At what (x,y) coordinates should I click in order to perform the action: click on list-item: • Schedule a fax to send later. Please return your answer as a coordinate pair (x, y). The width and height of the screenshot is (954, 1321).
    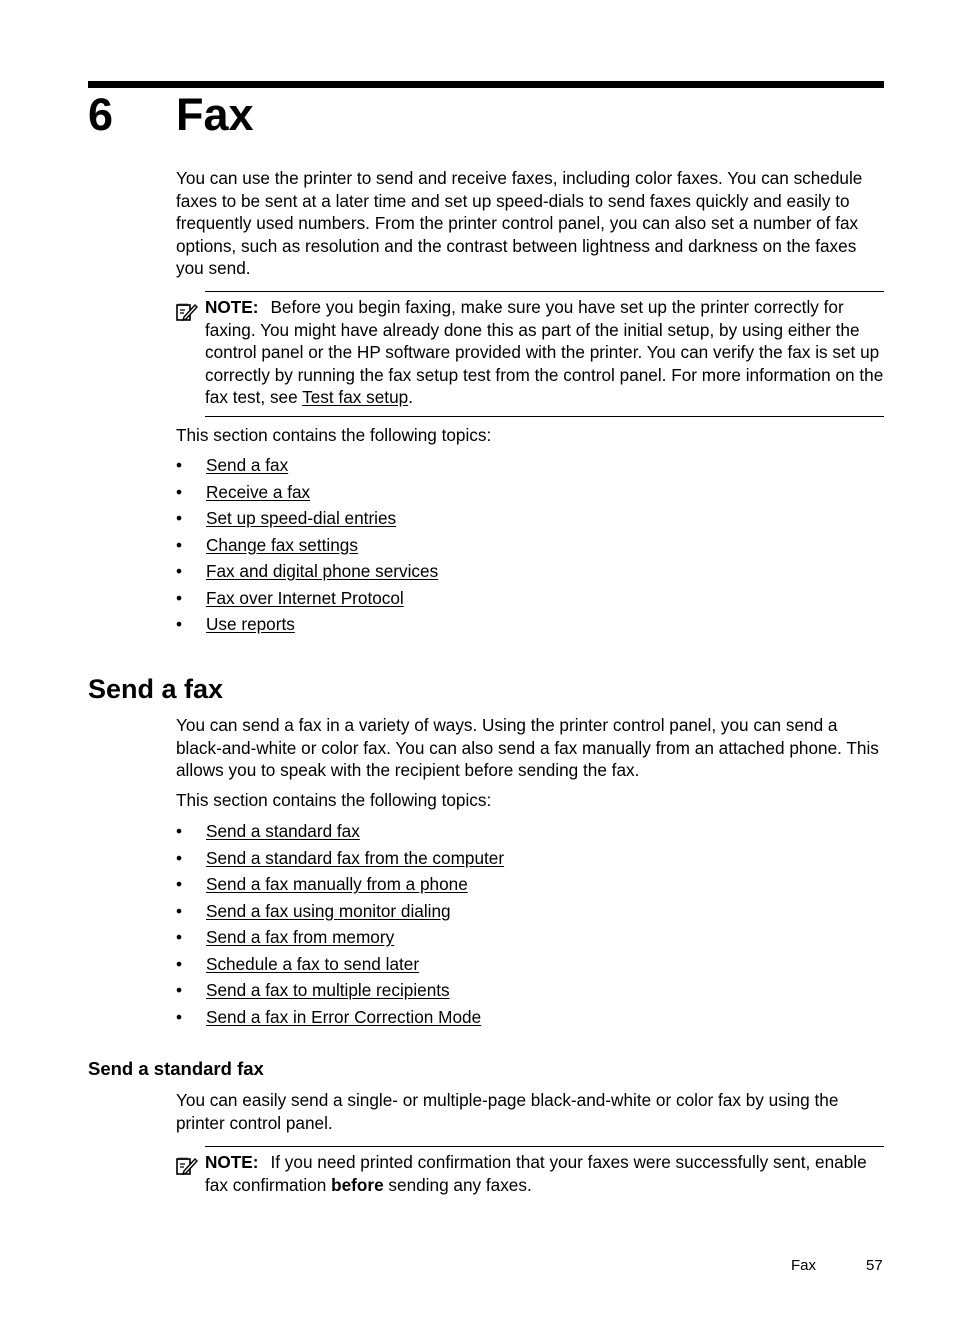
    Looking at the image, I should click on (340, 964).